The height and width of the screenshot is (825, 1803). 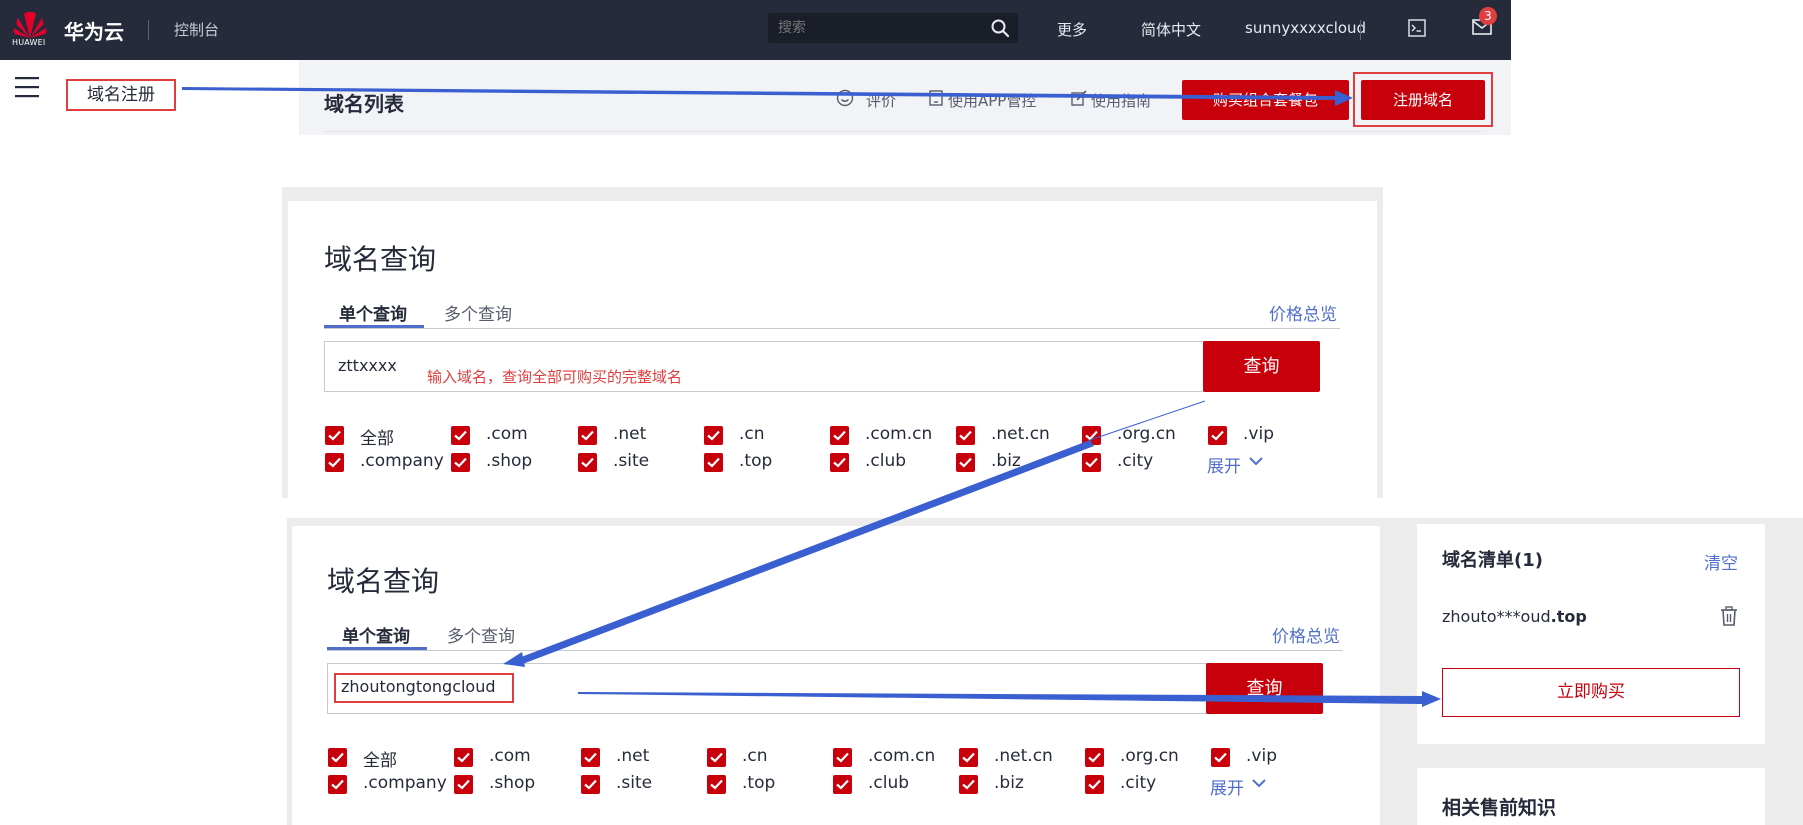 What do you see at coordinates (1023, 756) in the screenshot?
I see `suffix-checkbox-label: .net.cn` at bounding box center [1023, 756].